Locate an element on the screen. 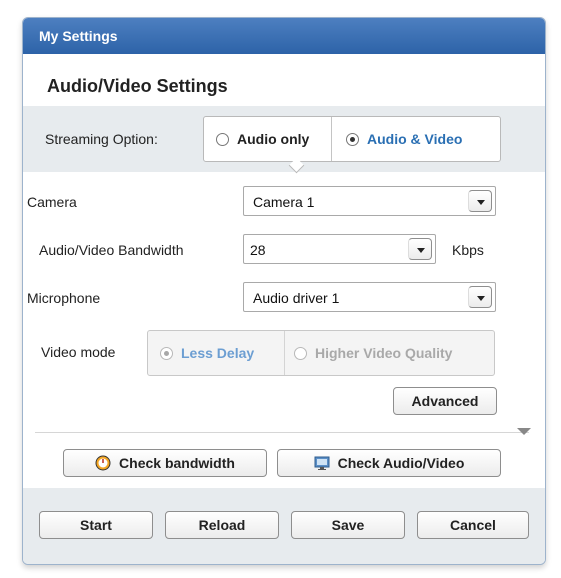 Image resolution: width=561 pixels, height=578 pixels. microphone-dropdown-button is located at coordinates (480, 297).